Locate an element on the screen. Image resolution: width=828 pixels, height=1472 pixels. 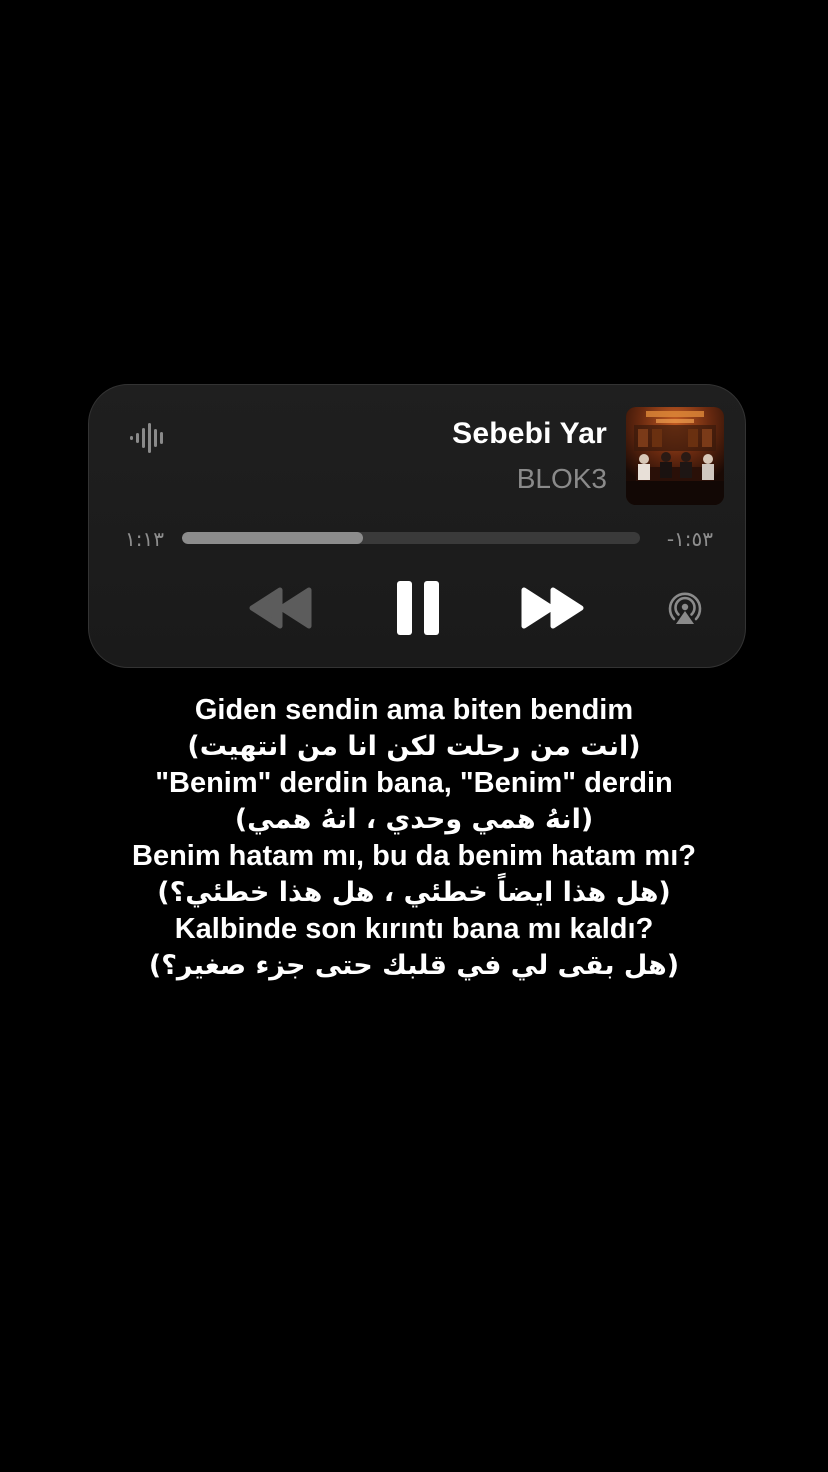
fast-forward-button is located at coordinates (552, 608).